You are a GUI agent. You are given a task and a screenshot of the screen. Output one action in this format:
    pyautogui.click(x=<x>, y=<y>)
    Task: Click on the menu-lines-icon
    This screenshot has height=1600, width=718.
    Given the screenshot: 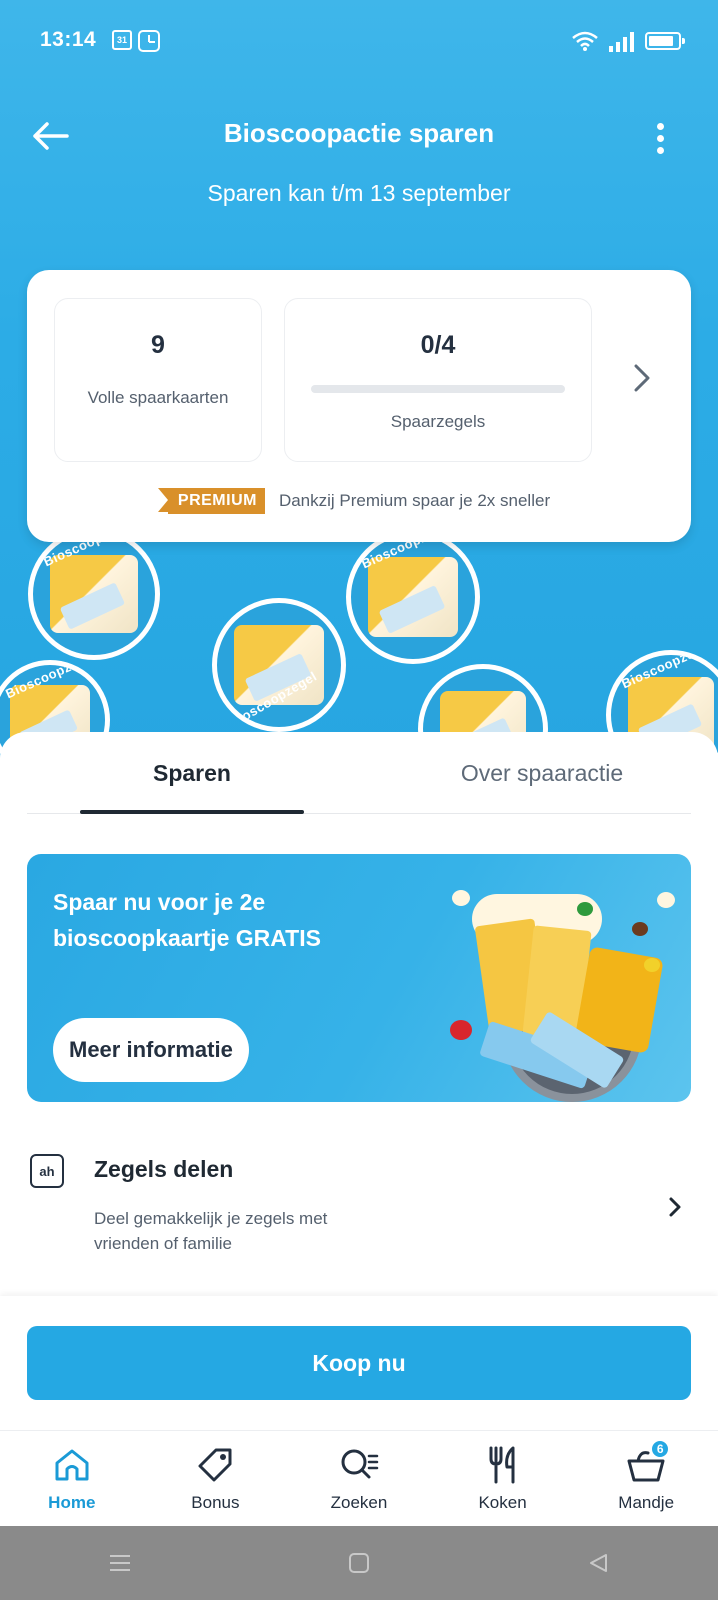 What is the action you would take?
    pyautogui.click(x=119, y=1563)
    